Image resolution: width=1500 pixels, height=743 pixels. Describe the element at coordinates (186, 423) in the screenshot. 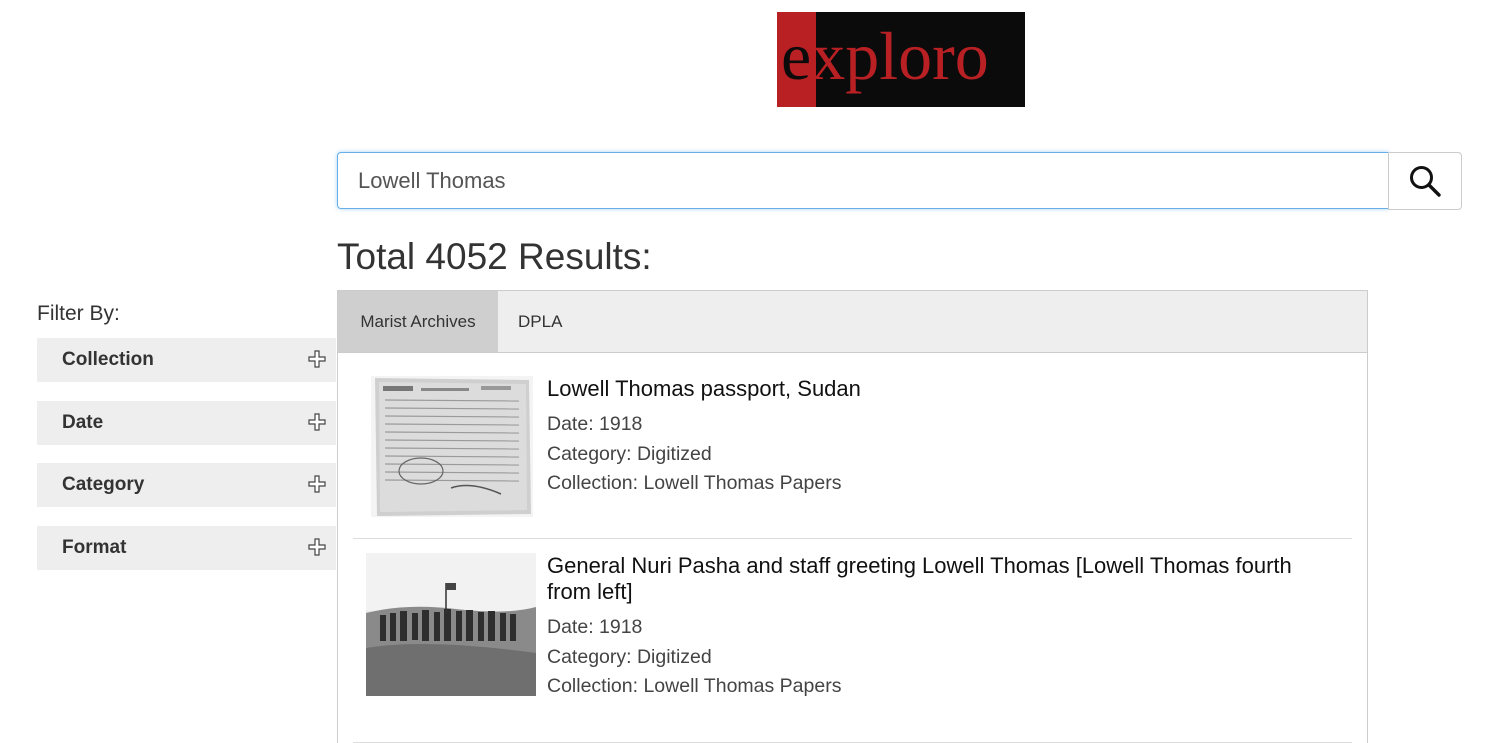

I see `filter-date: Date` at that location.